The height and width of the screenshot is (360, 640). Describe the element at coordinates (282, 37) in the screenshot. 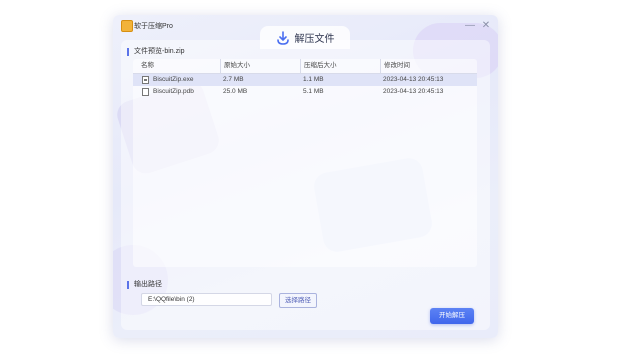

I see `download-arrow-icon` at that location.